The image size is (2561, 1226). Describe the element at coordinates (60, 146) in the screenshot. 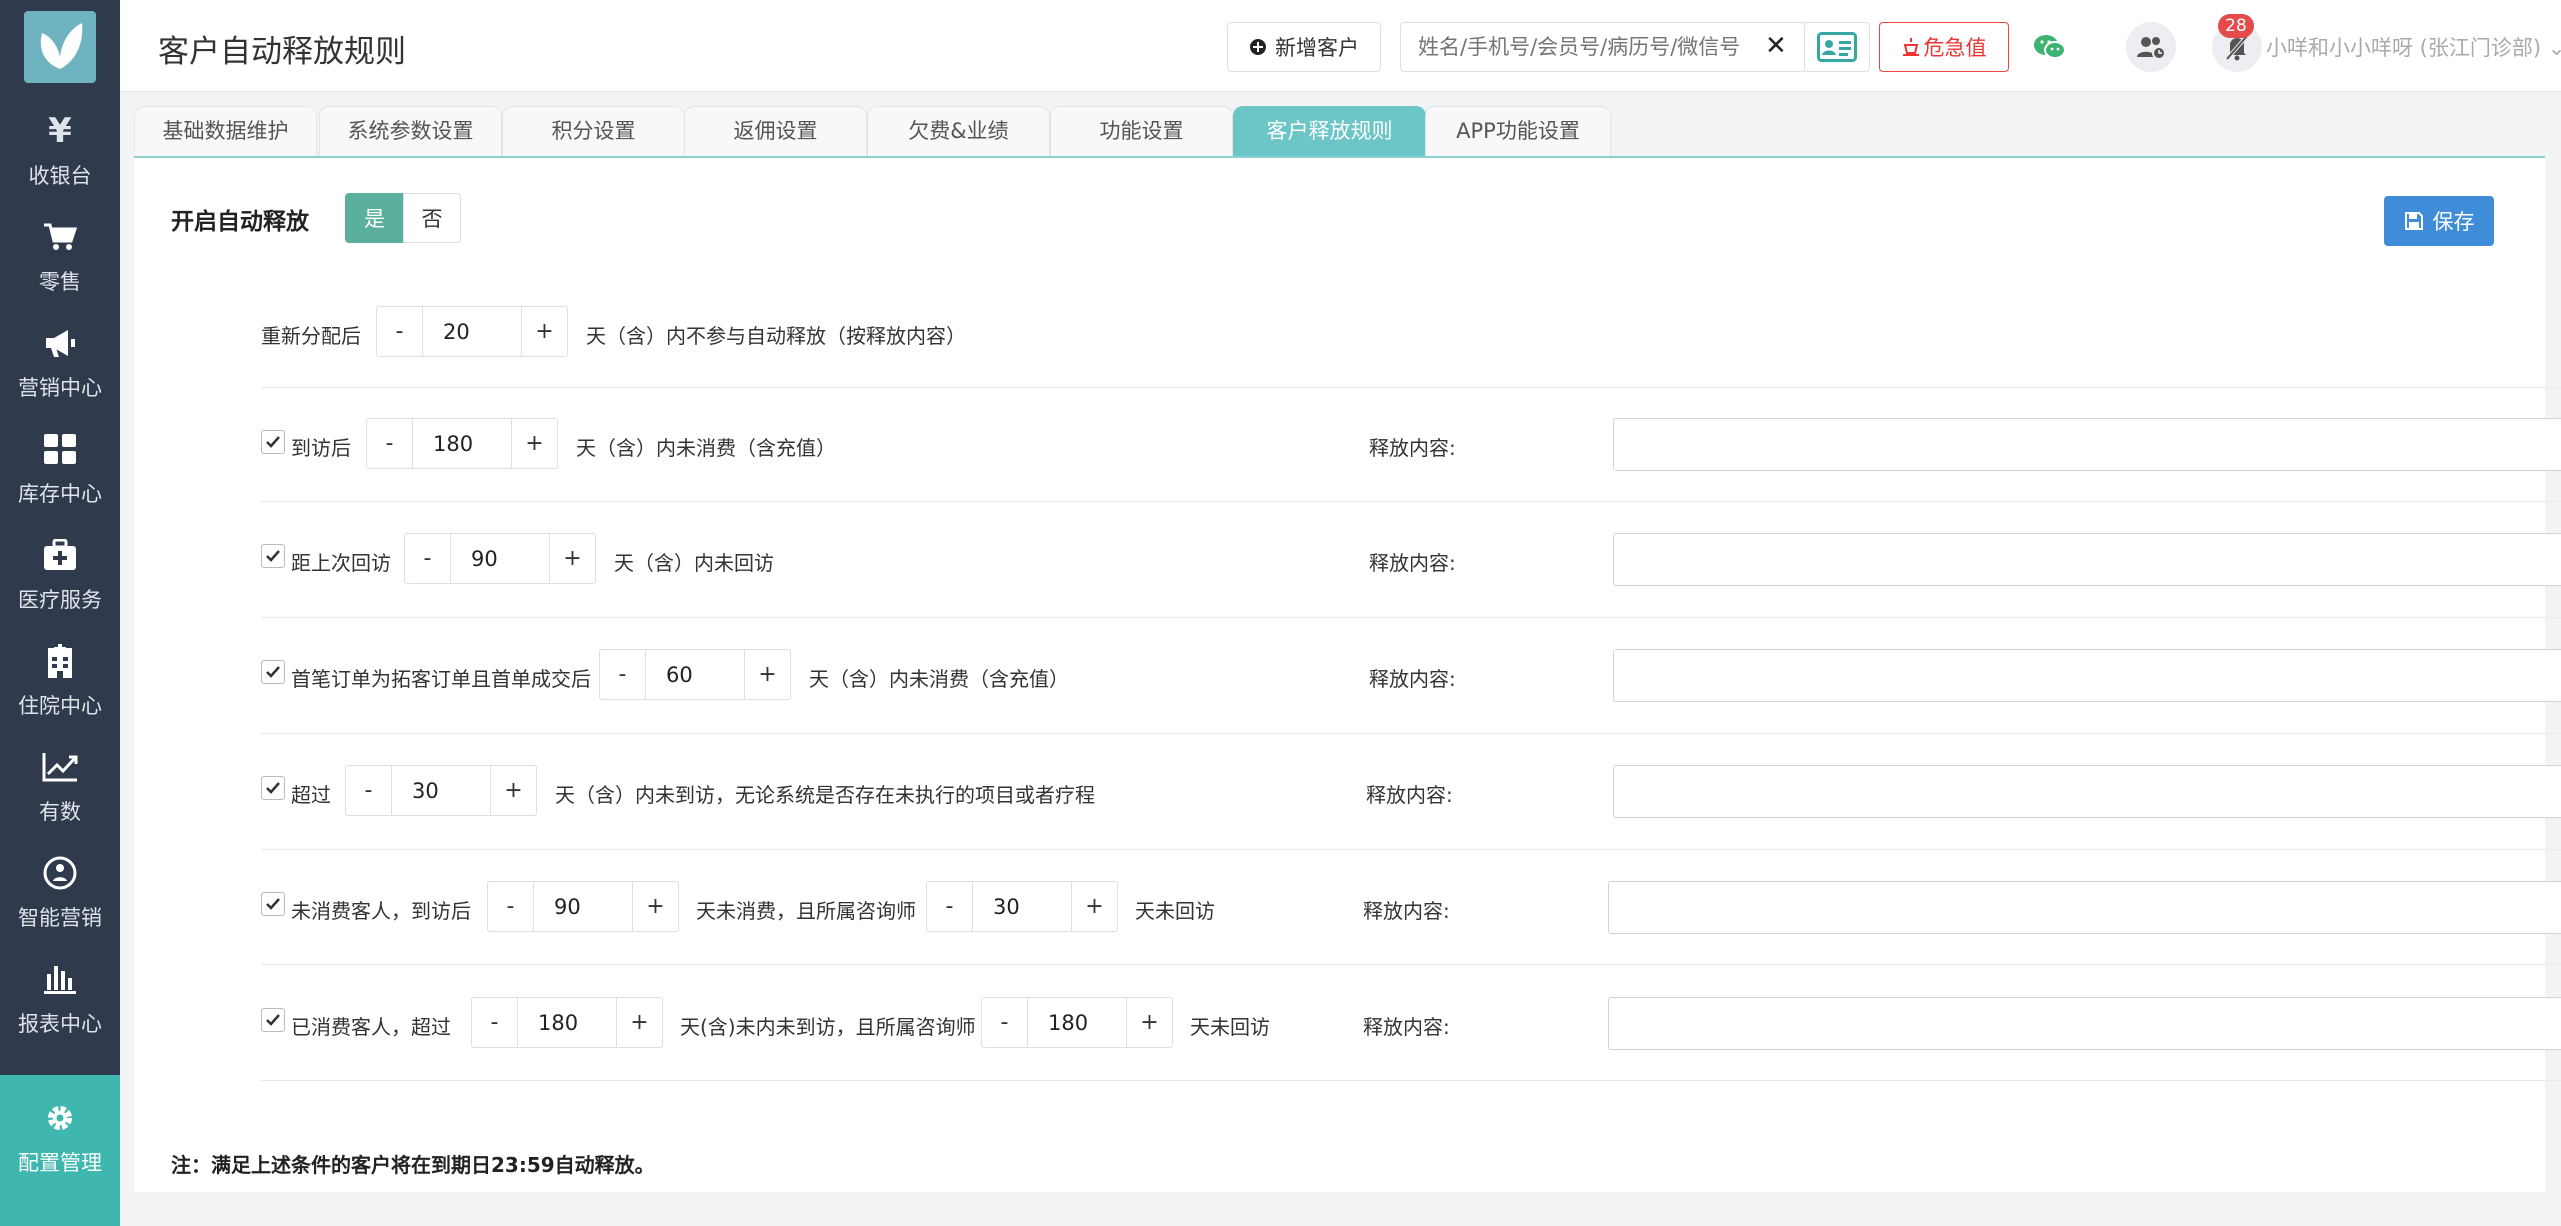

I see `sidebar-item-cashier: ¥ 收银台` at that location.